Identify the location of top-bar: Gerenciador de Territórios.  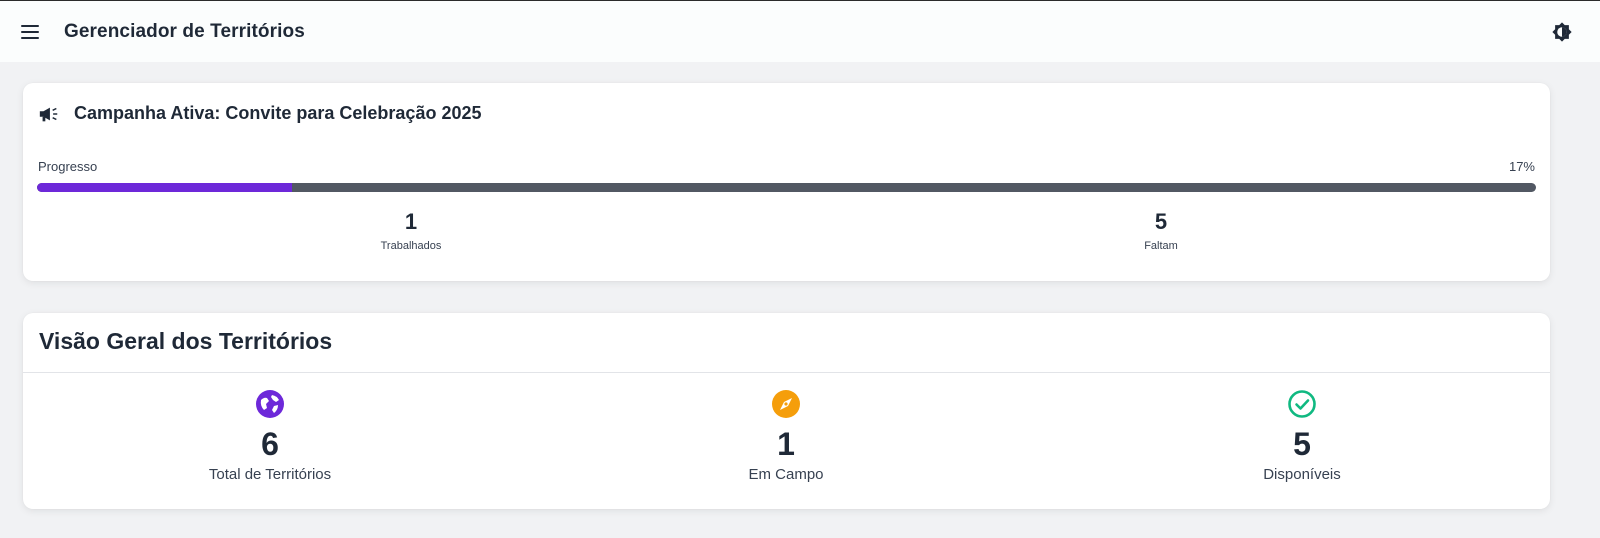
(800, 31).